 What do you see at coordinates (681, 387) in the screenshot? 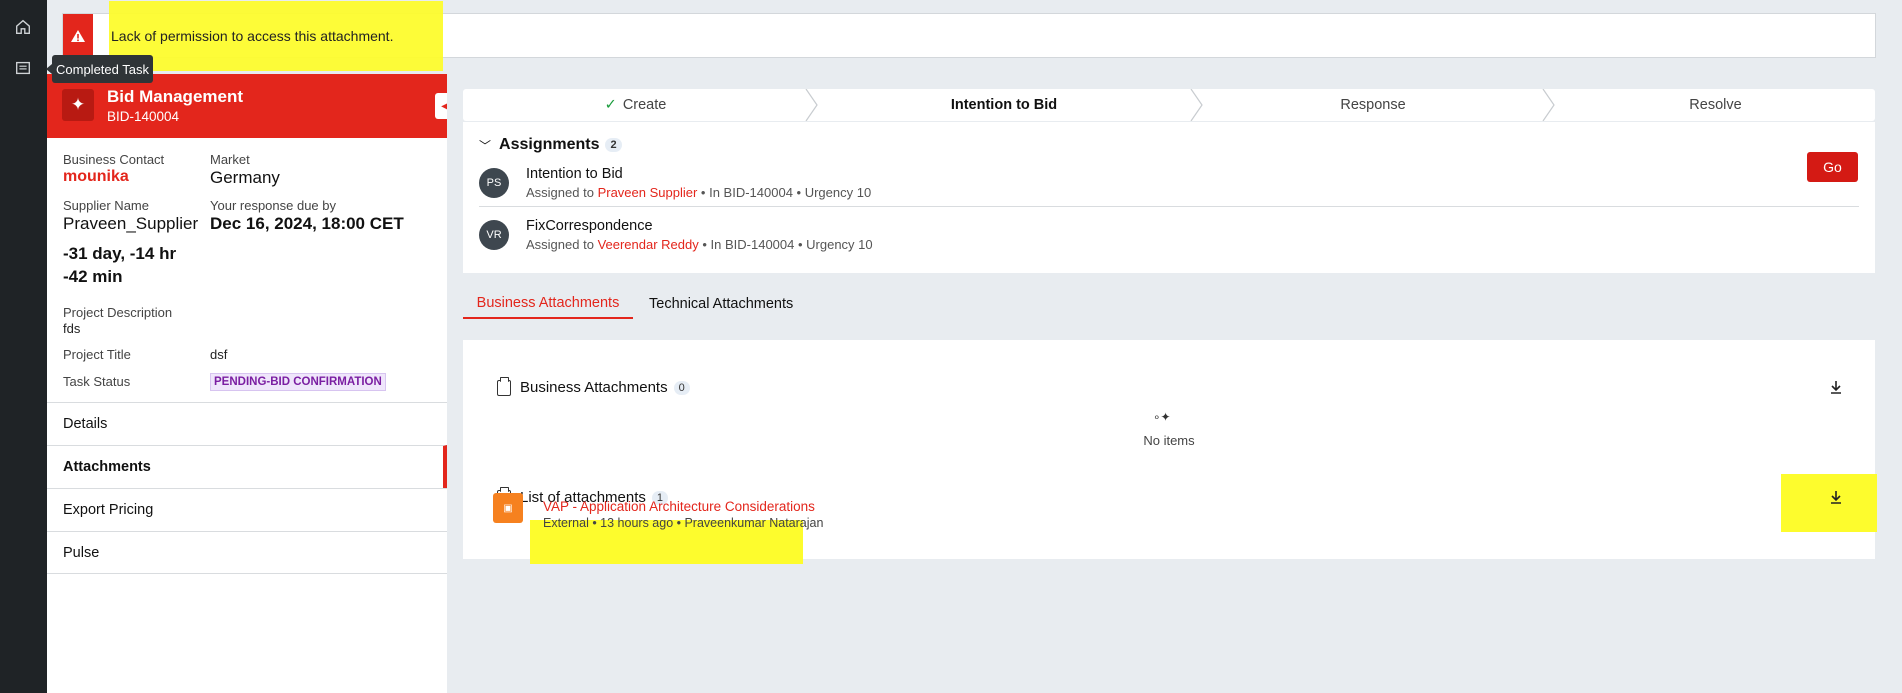
I see `section-count: 0` at bounding box center [681, 387].